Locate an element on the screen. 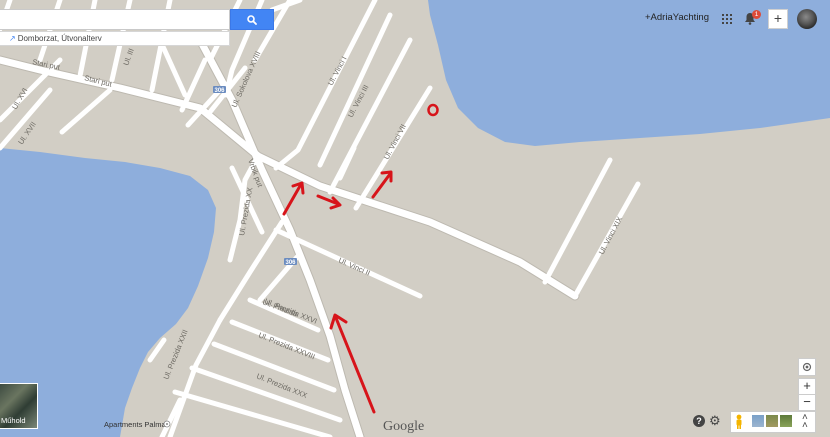 This screenshot has width=830, height=437. search-field is located at coordinates (116, 20).